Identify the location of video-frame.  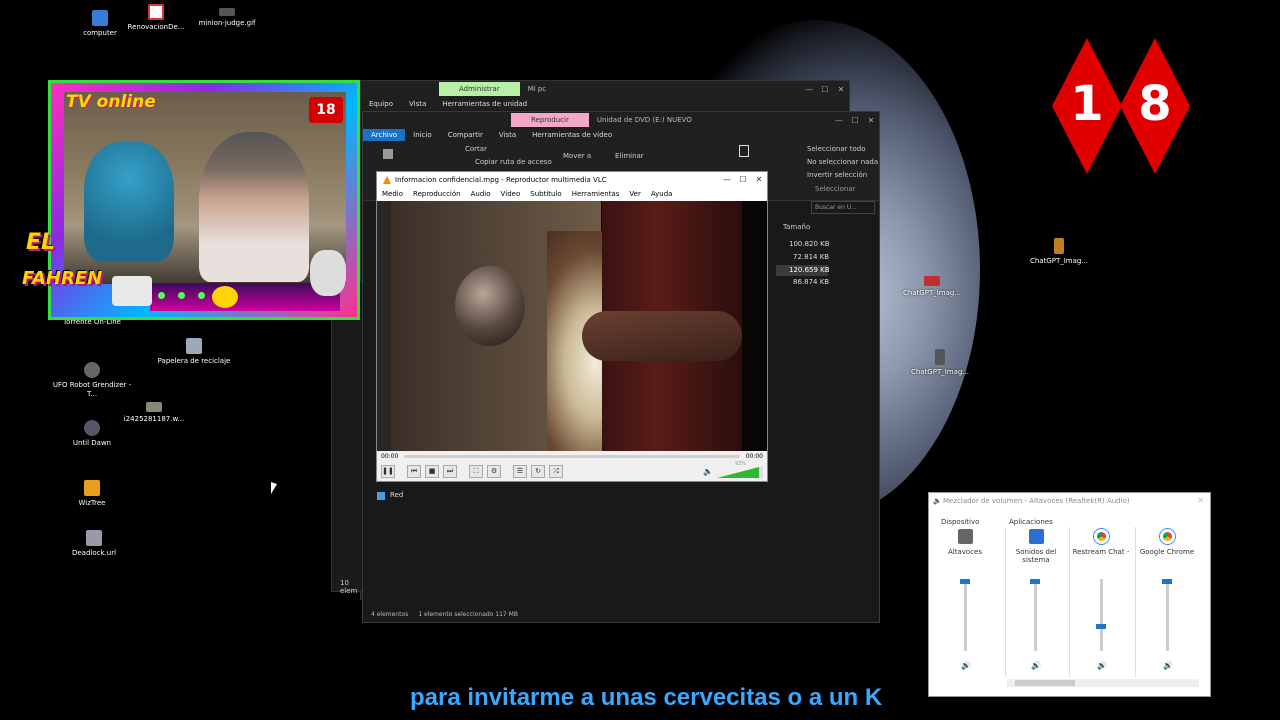
(572, 326).